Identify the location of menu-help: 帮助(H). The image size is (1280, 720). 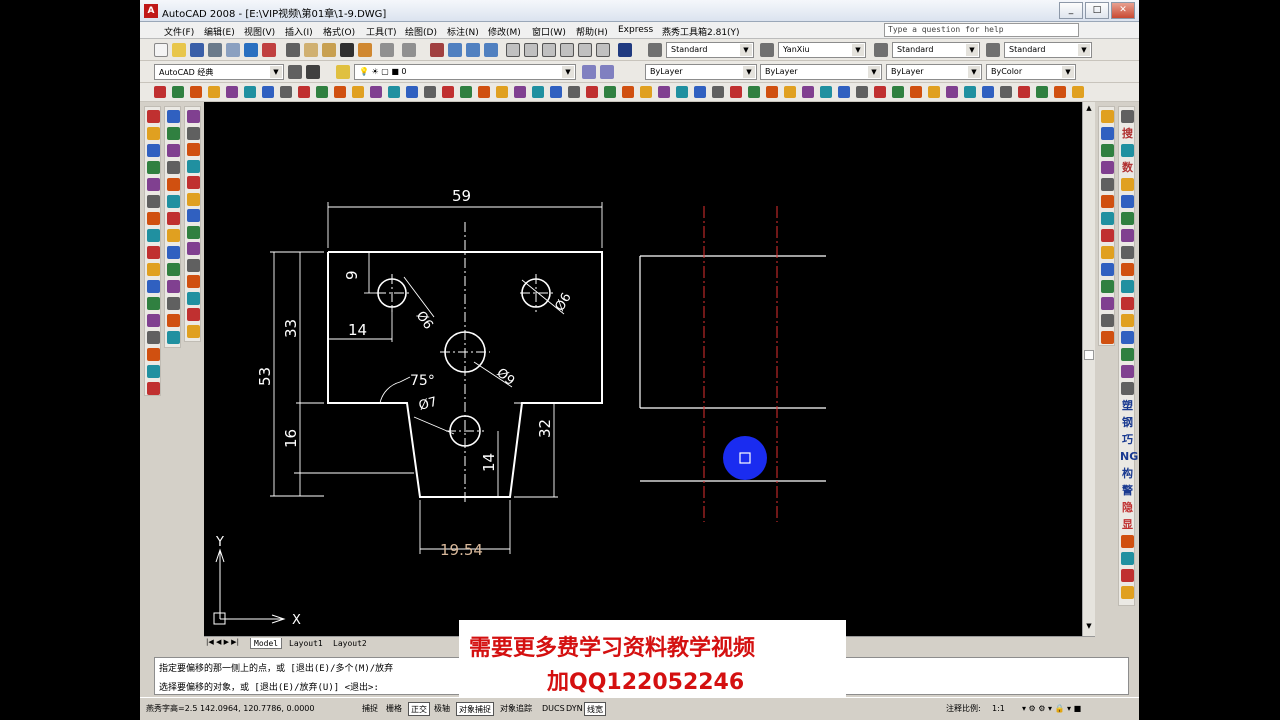
(592, 31).